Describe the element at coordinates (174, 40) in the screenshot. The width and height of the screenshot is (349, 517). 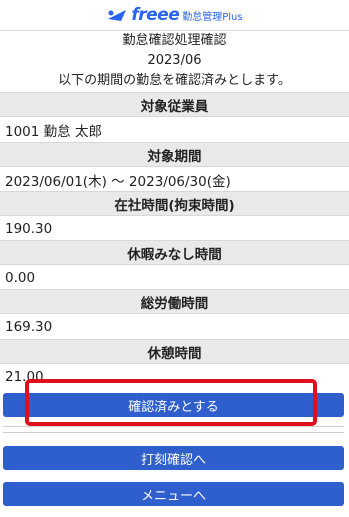
I see `page-title: 勤怠確認処理確認` at that location.